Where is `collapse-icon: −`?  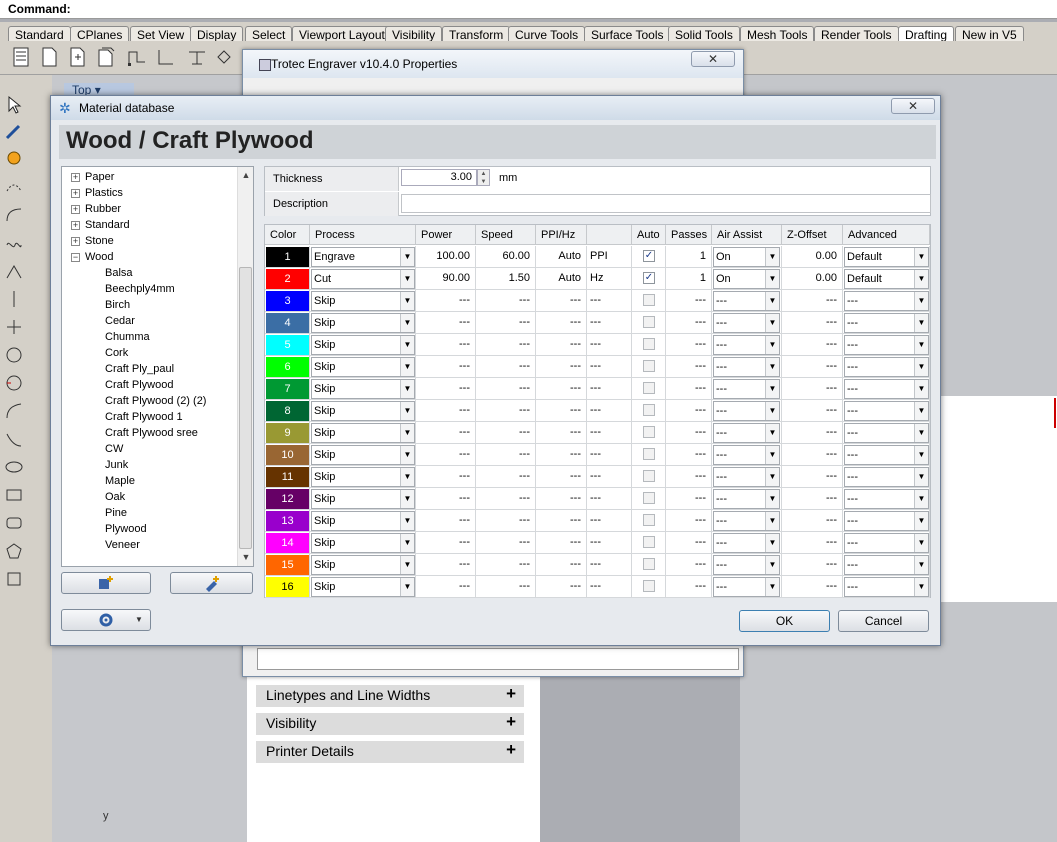
collapse-icon: − is located at coordinates (75, 257).